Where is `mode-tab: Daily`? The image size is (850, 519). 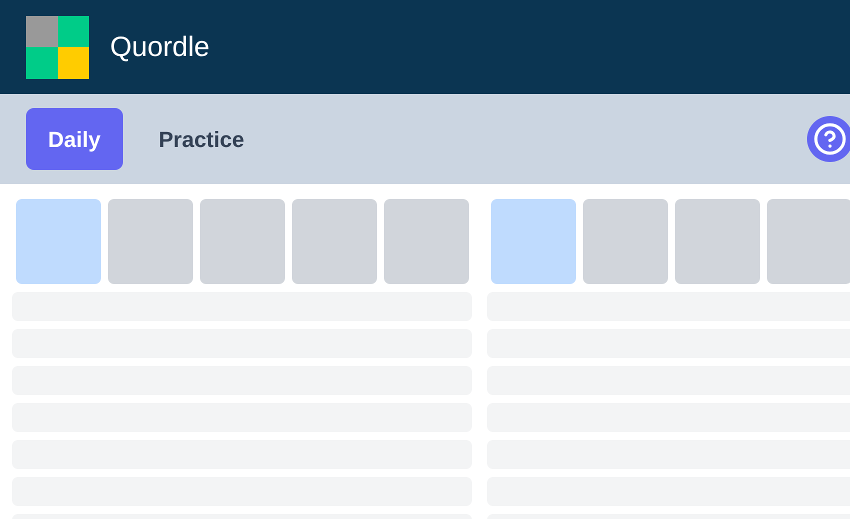 mode-tab: Daily is located at coordinates (74, 139).